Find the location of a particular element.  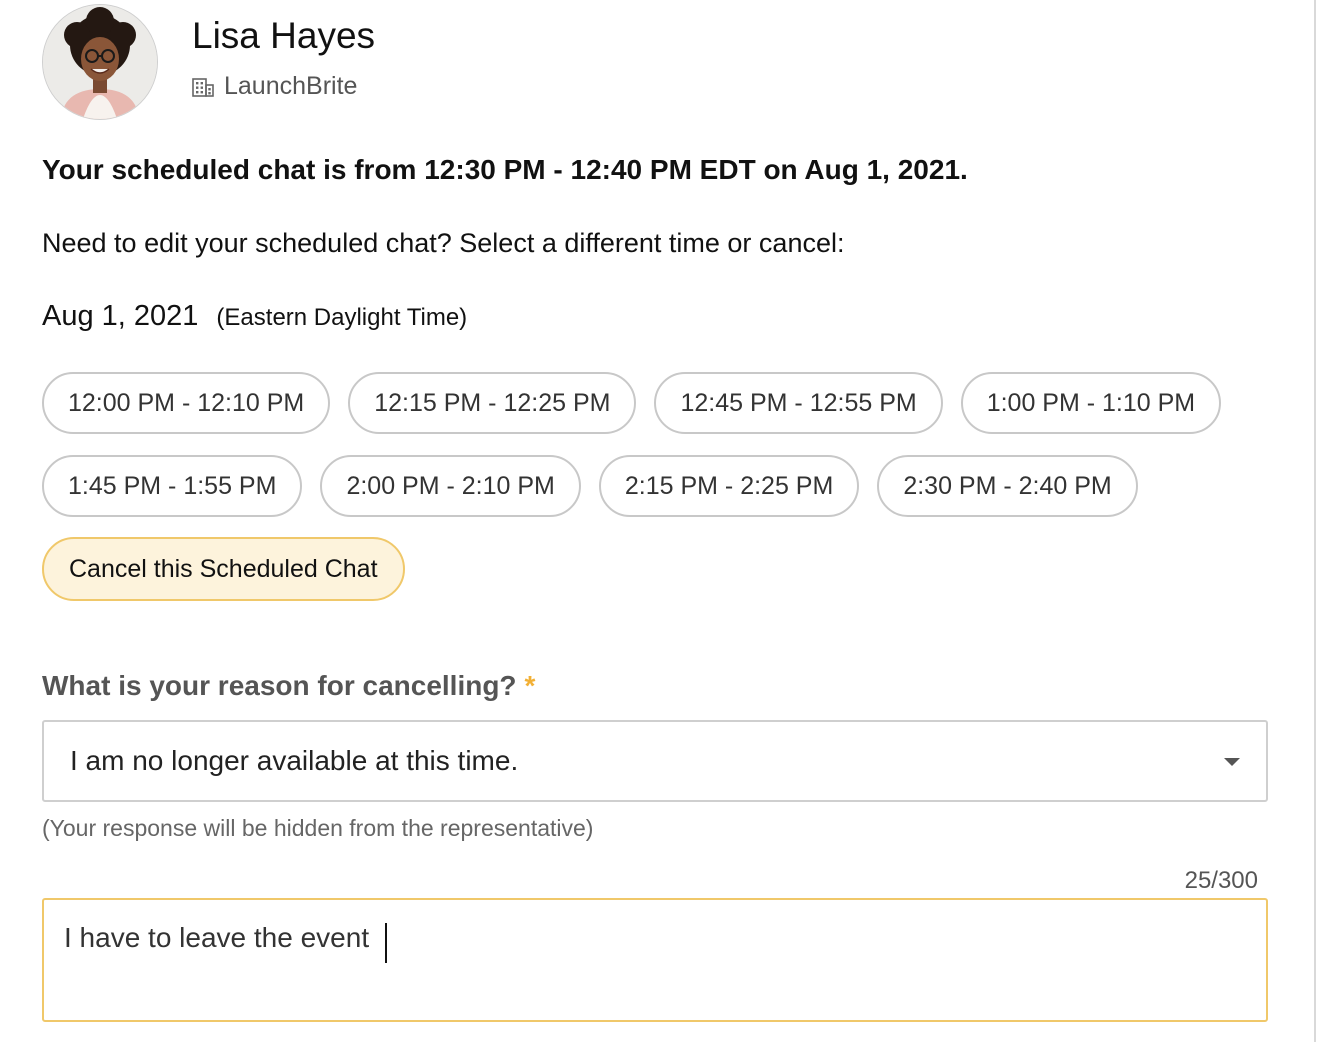

rep-profile: Lisa Hayes LaunchBrite is located at coordinates (208, 62).